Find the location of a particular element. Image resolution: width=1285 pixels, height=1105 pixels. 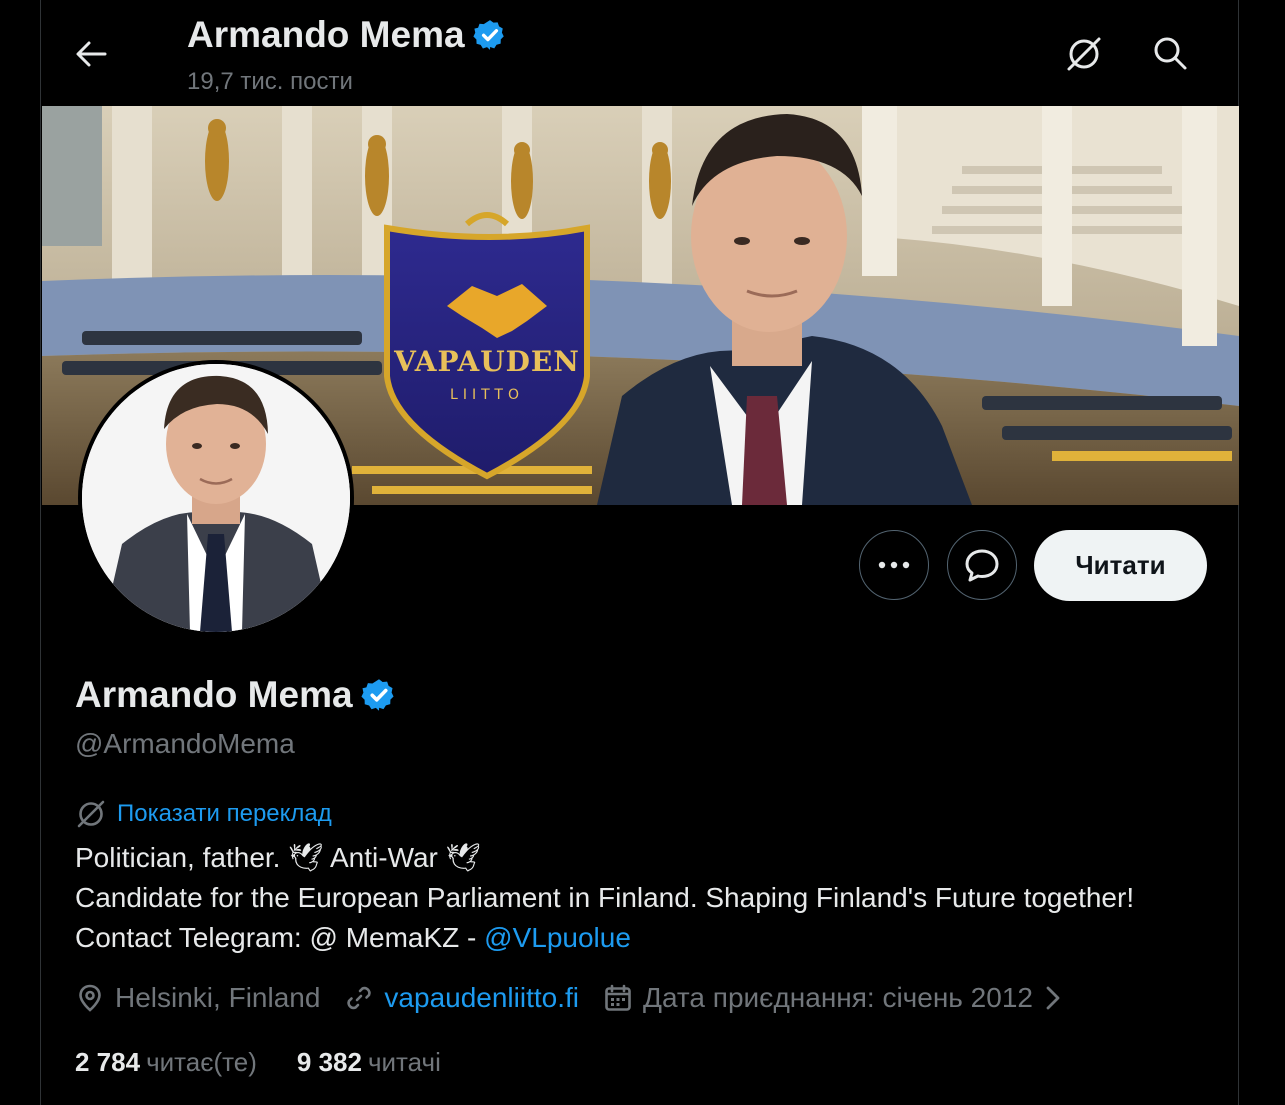

translate-button is located at coordinates (1084, 54).